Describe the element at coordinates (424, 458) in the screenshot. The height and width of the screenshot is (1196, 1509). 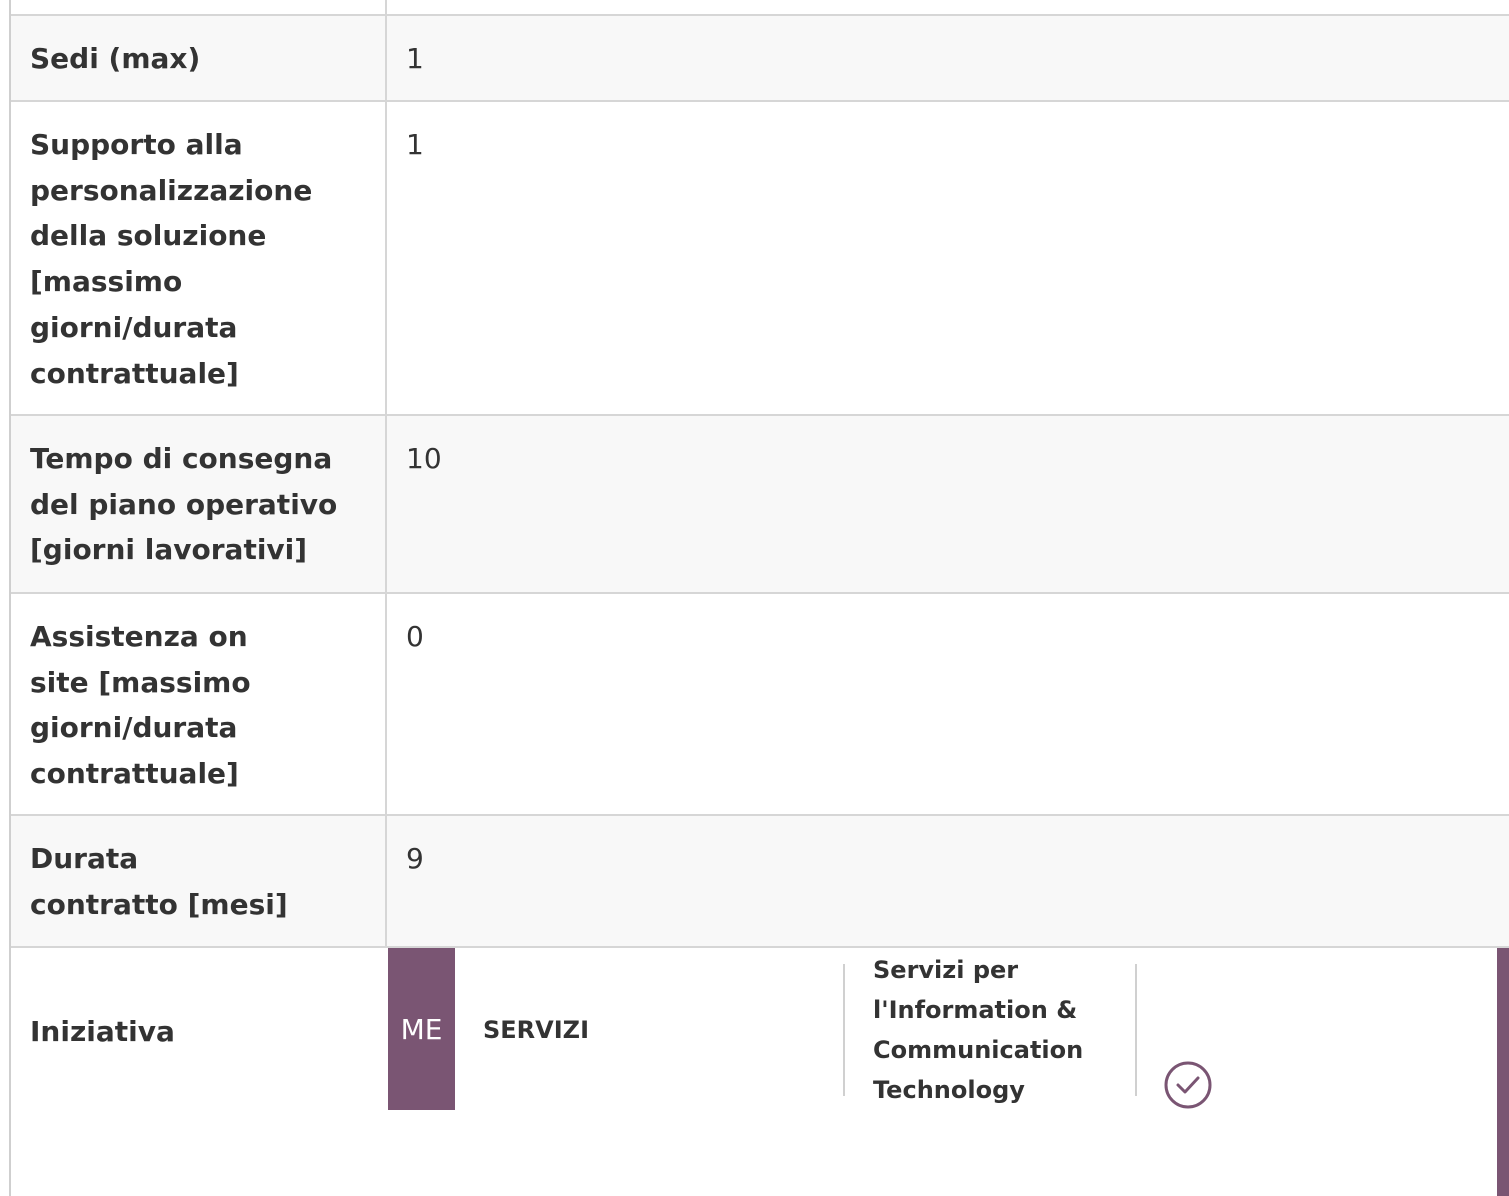
I see `row-value: 10` at that location.